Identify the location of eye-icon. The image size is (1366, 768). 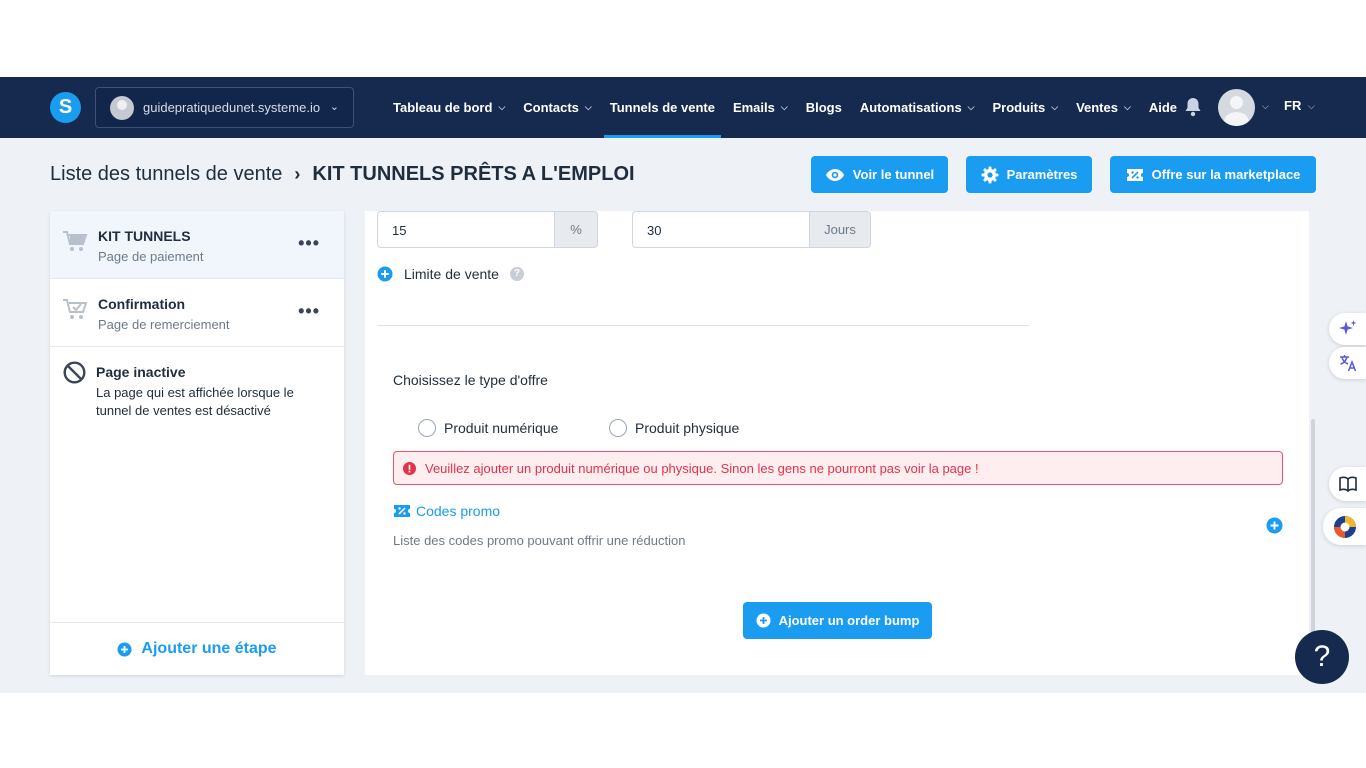
(834, 174).